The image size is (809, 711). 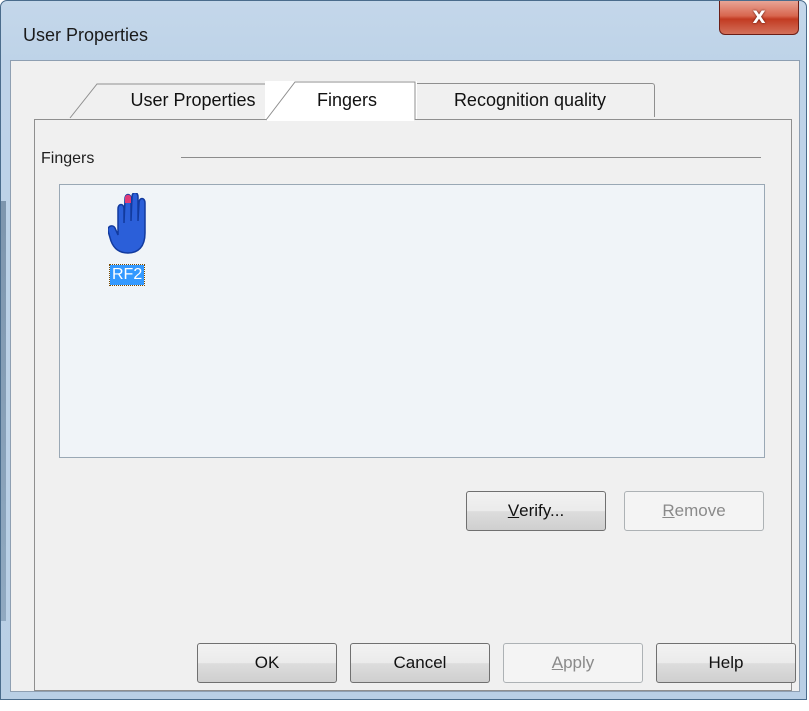 I want to click on apply-label: pply, so click(x=579, y=662).